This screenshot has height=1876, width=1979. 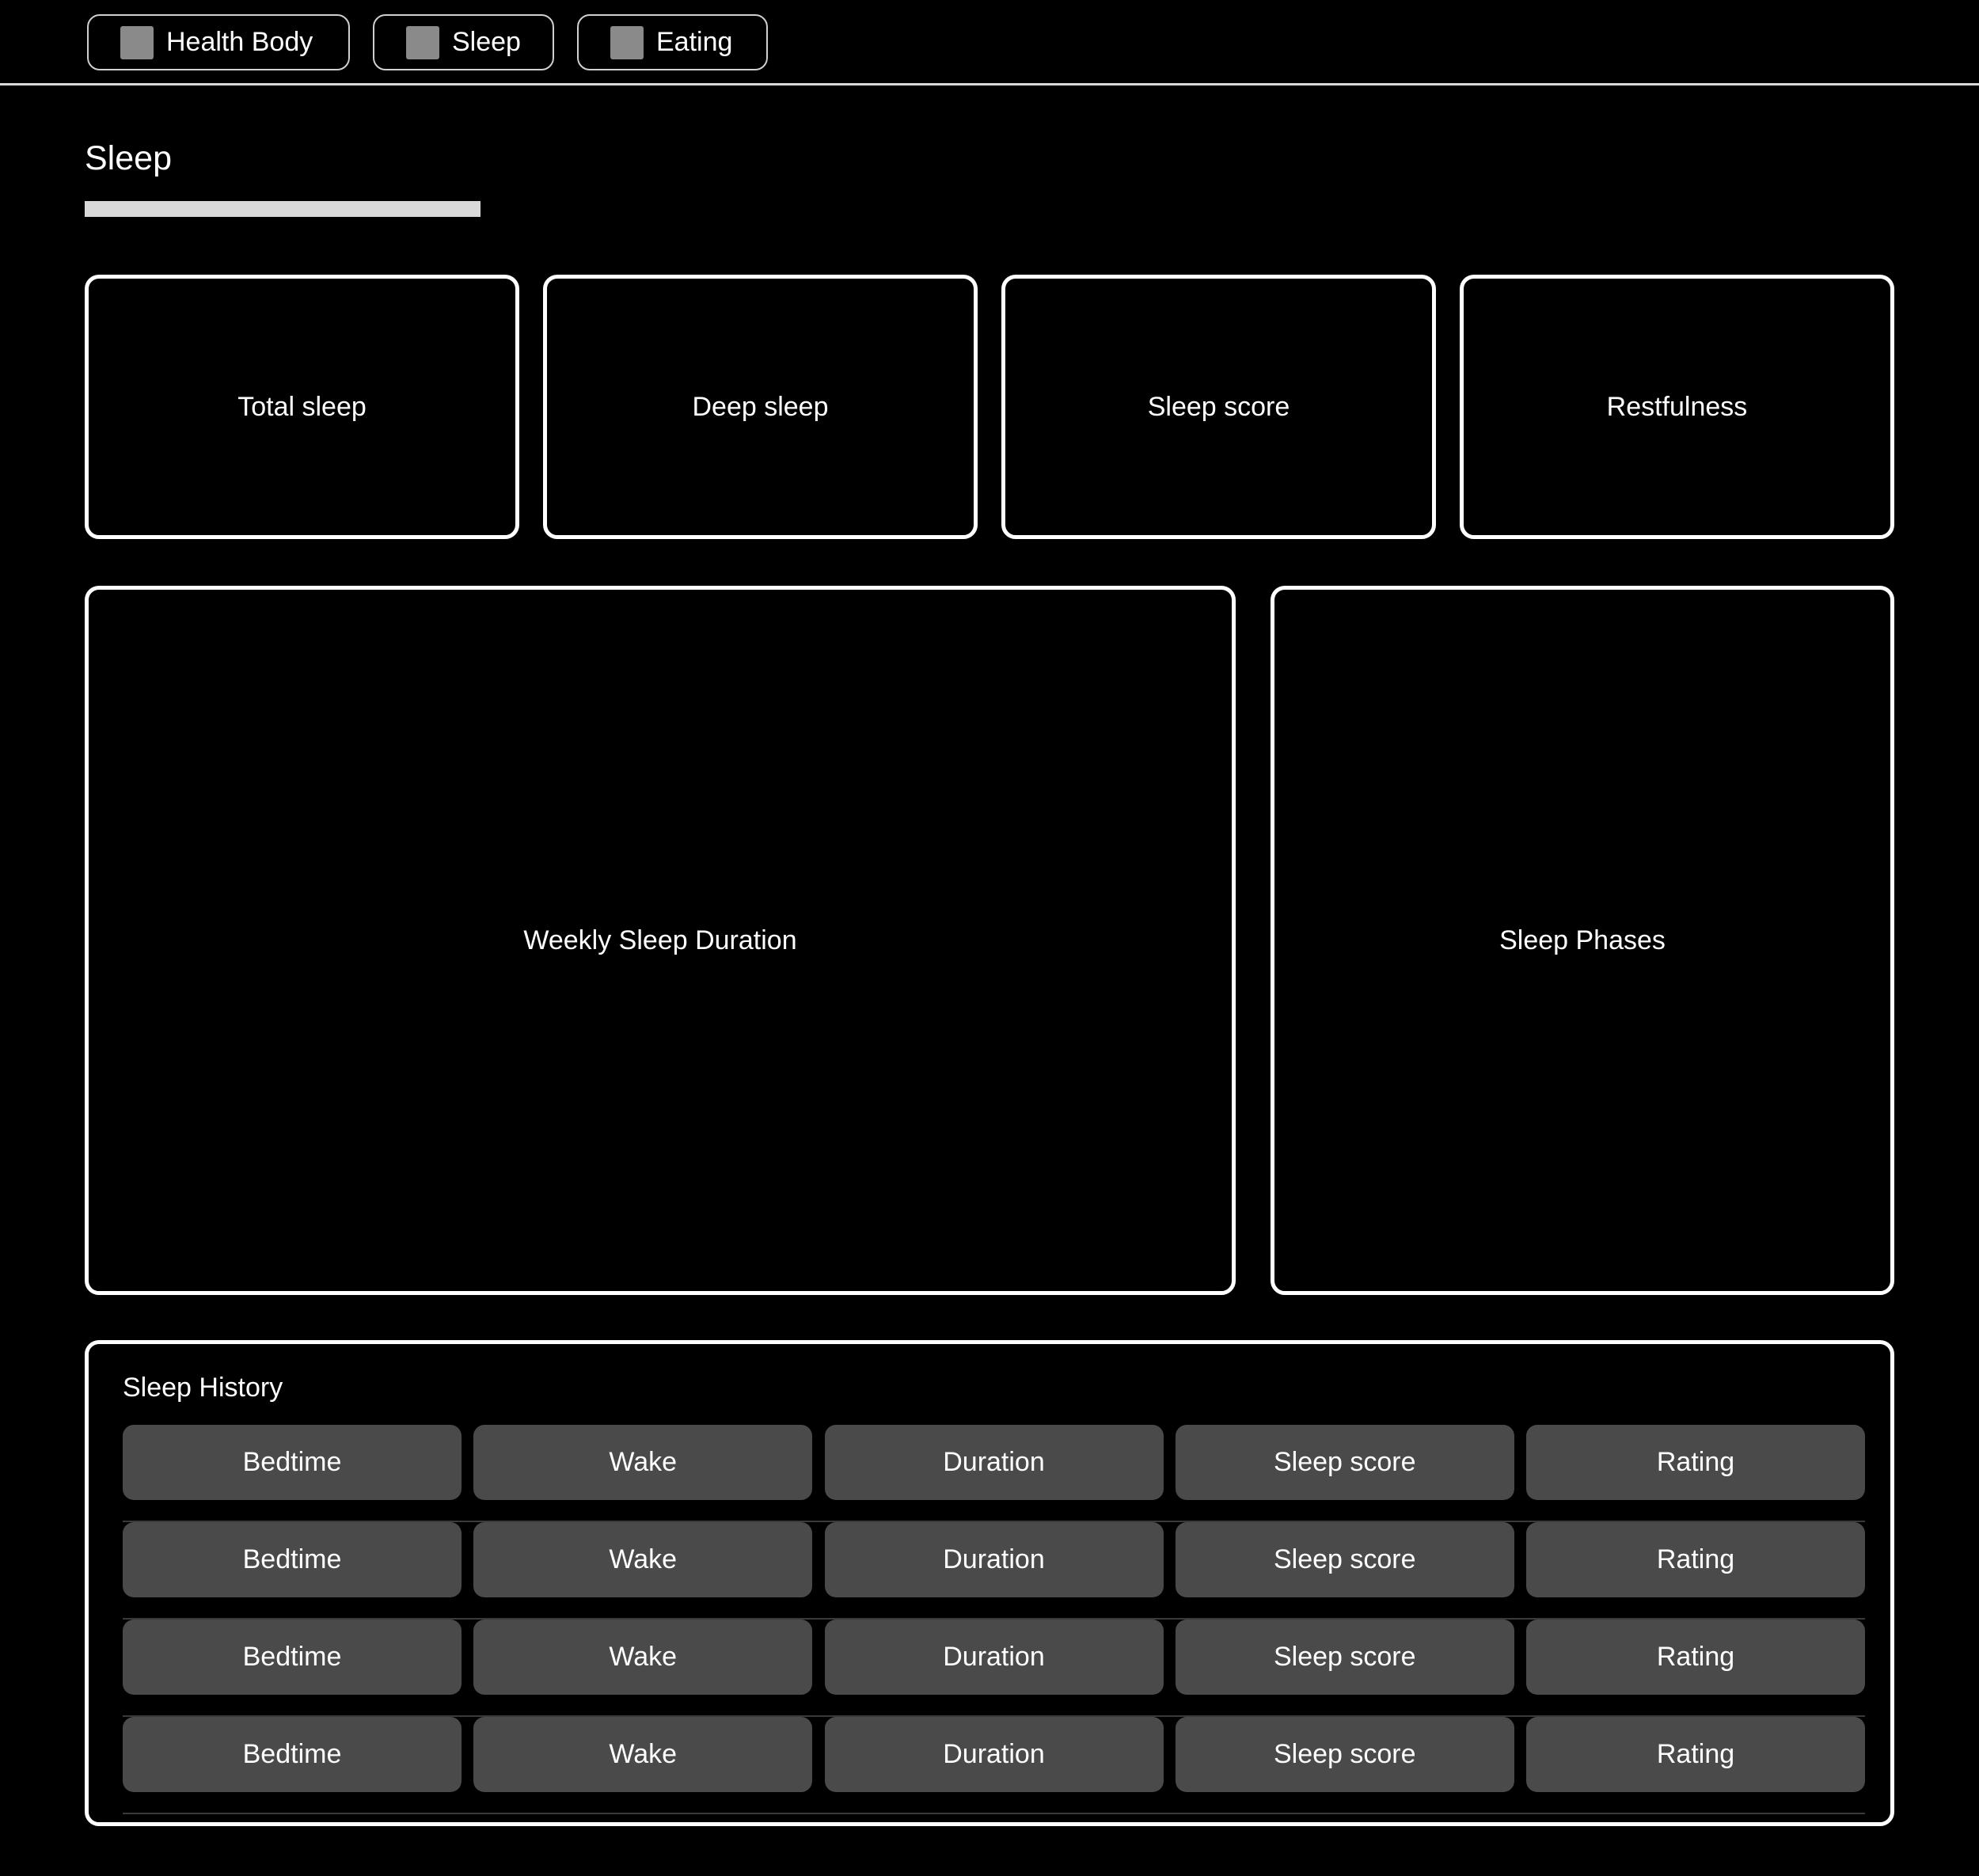 I want to click on tab-label: Eating, so click(x=694, y=42).